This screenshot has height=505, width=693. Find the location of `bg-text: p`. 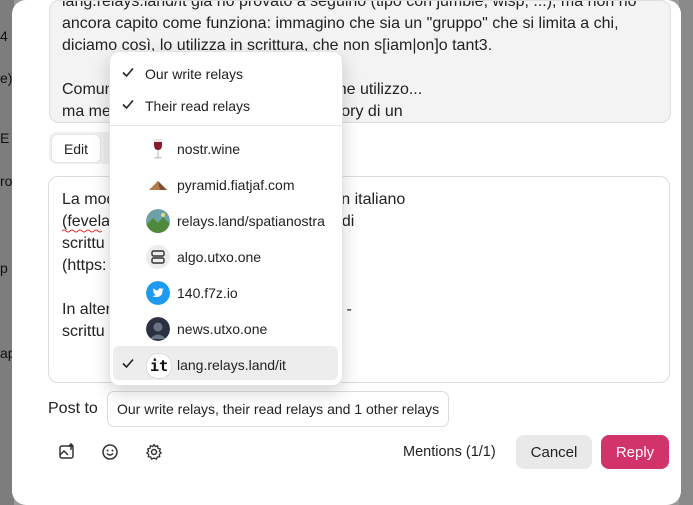

bg-text: p is located at coordinates (4, 268).